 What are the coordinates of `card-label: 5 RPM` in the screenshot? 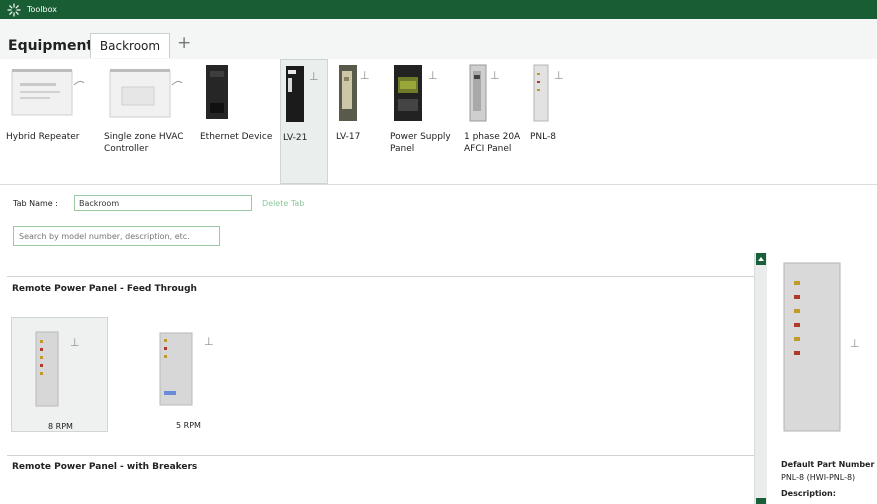 It's located at (188, 425).